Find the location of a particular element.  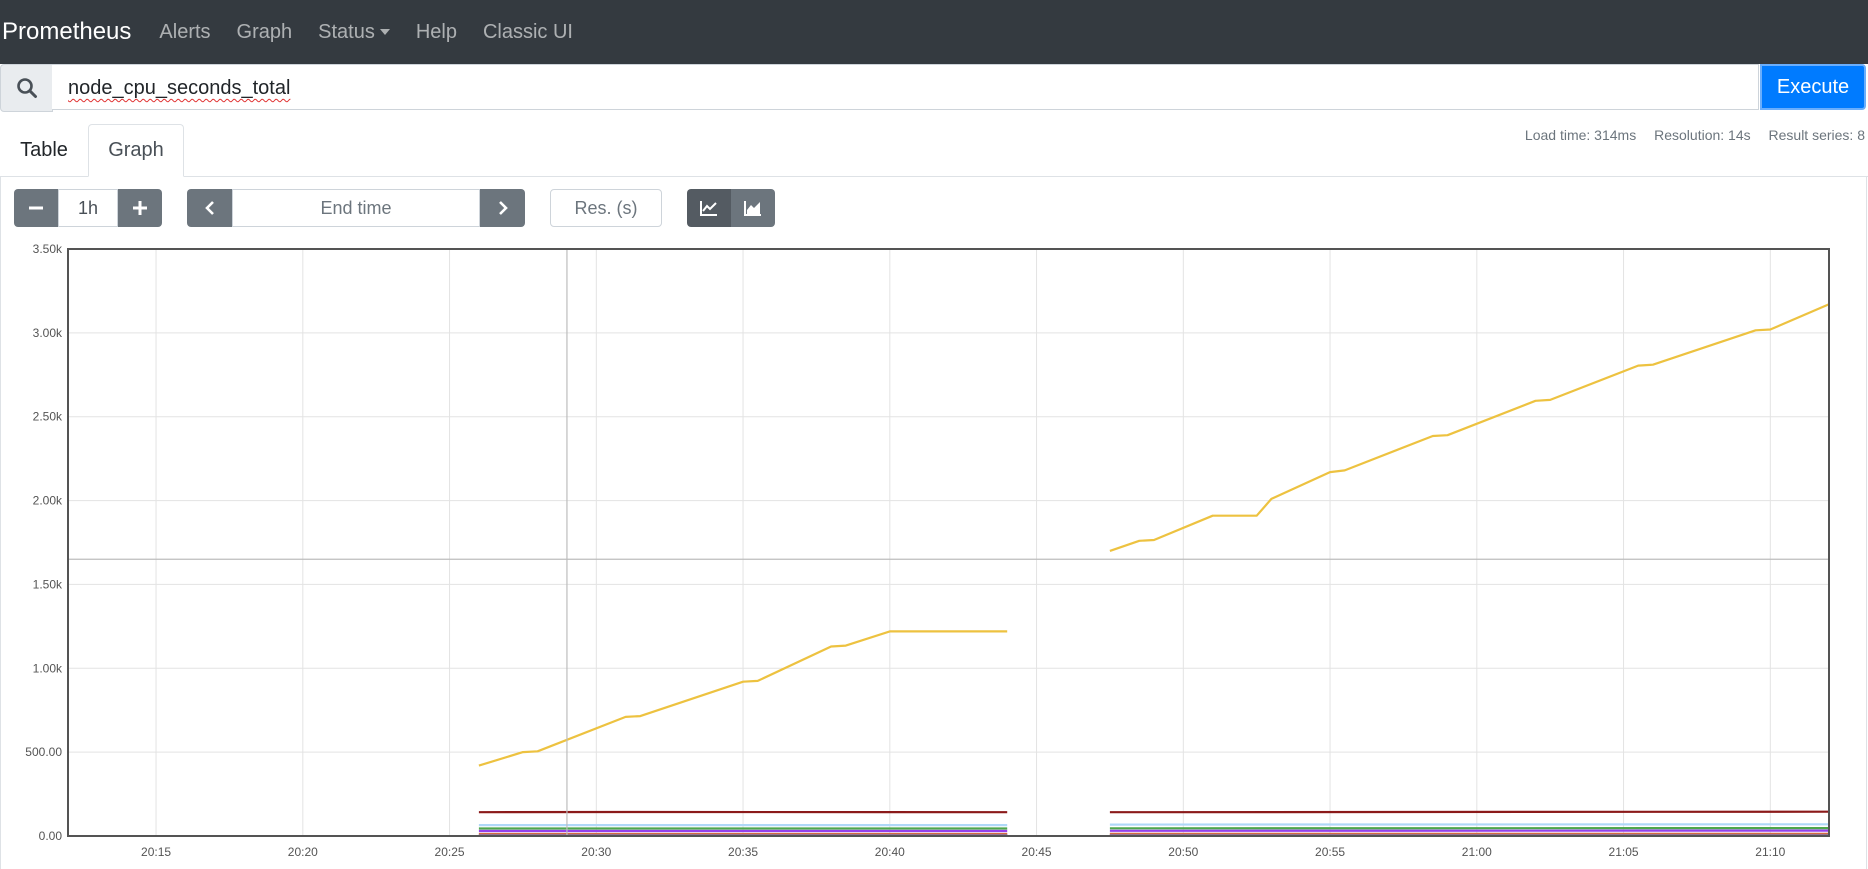

x-tick-label: 20:45 is located at coordinates (1037, 852).